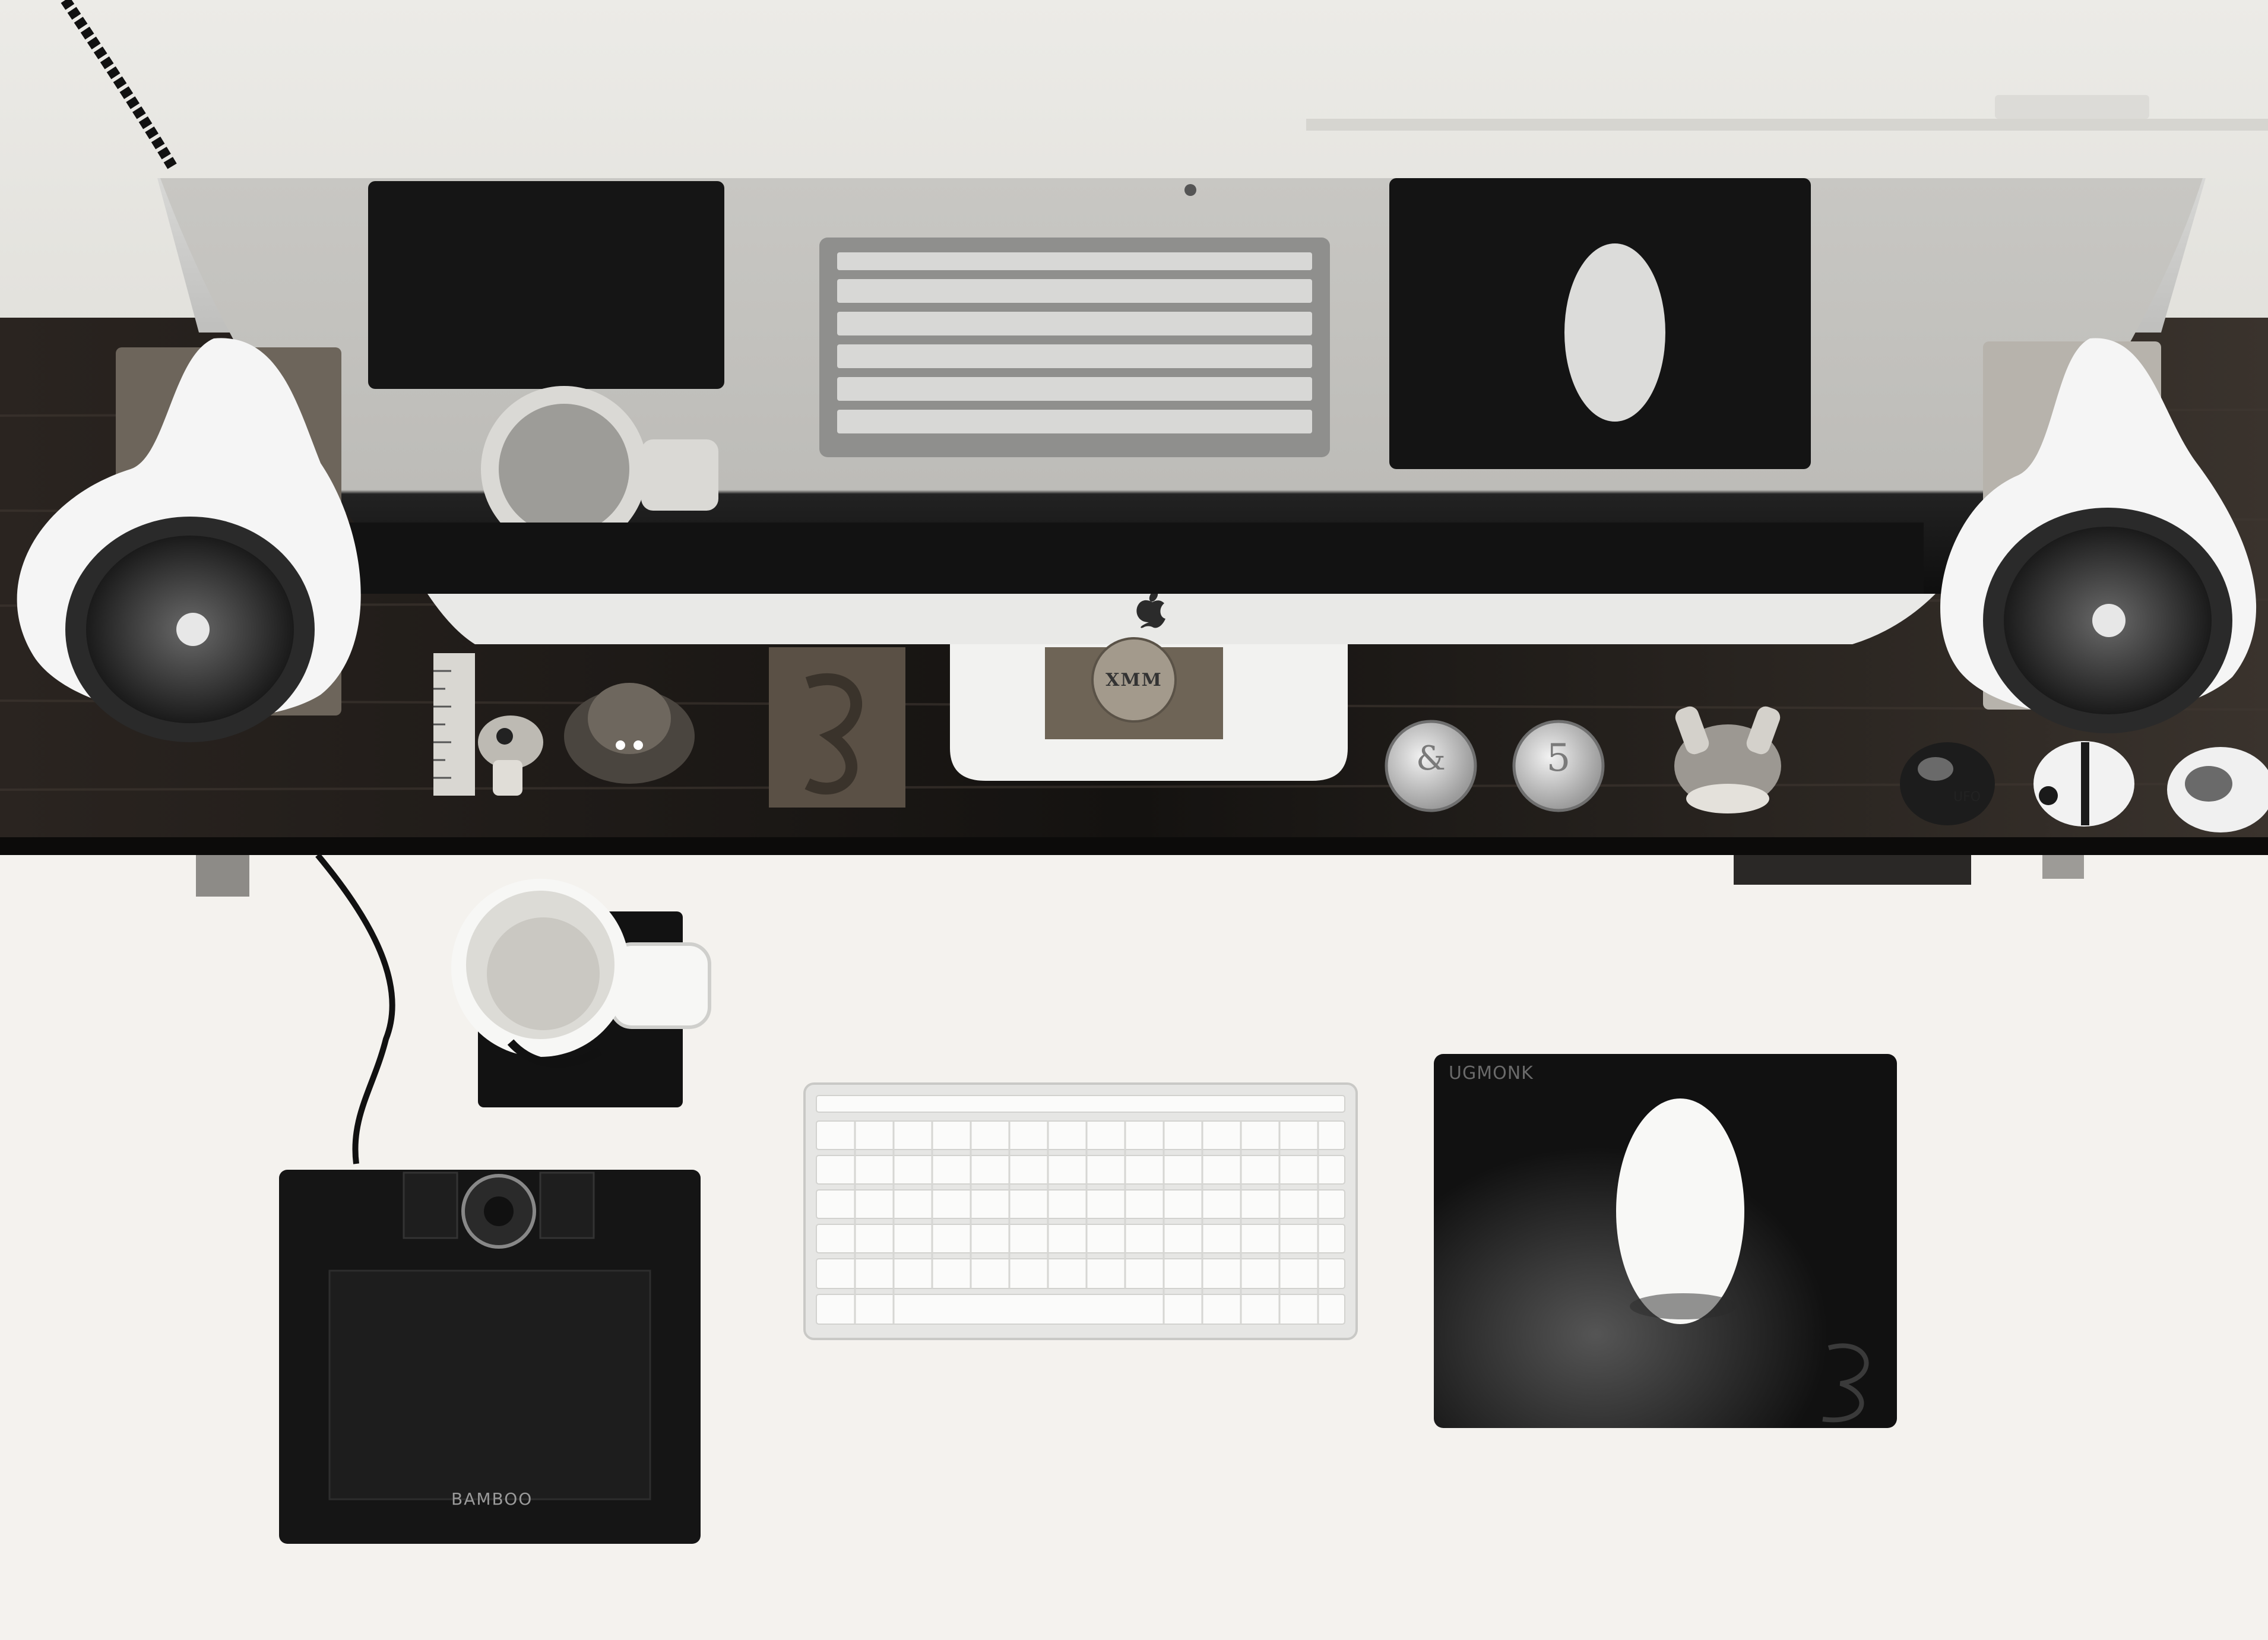  I want to click on mouse-icon, so click(1680, 1211).